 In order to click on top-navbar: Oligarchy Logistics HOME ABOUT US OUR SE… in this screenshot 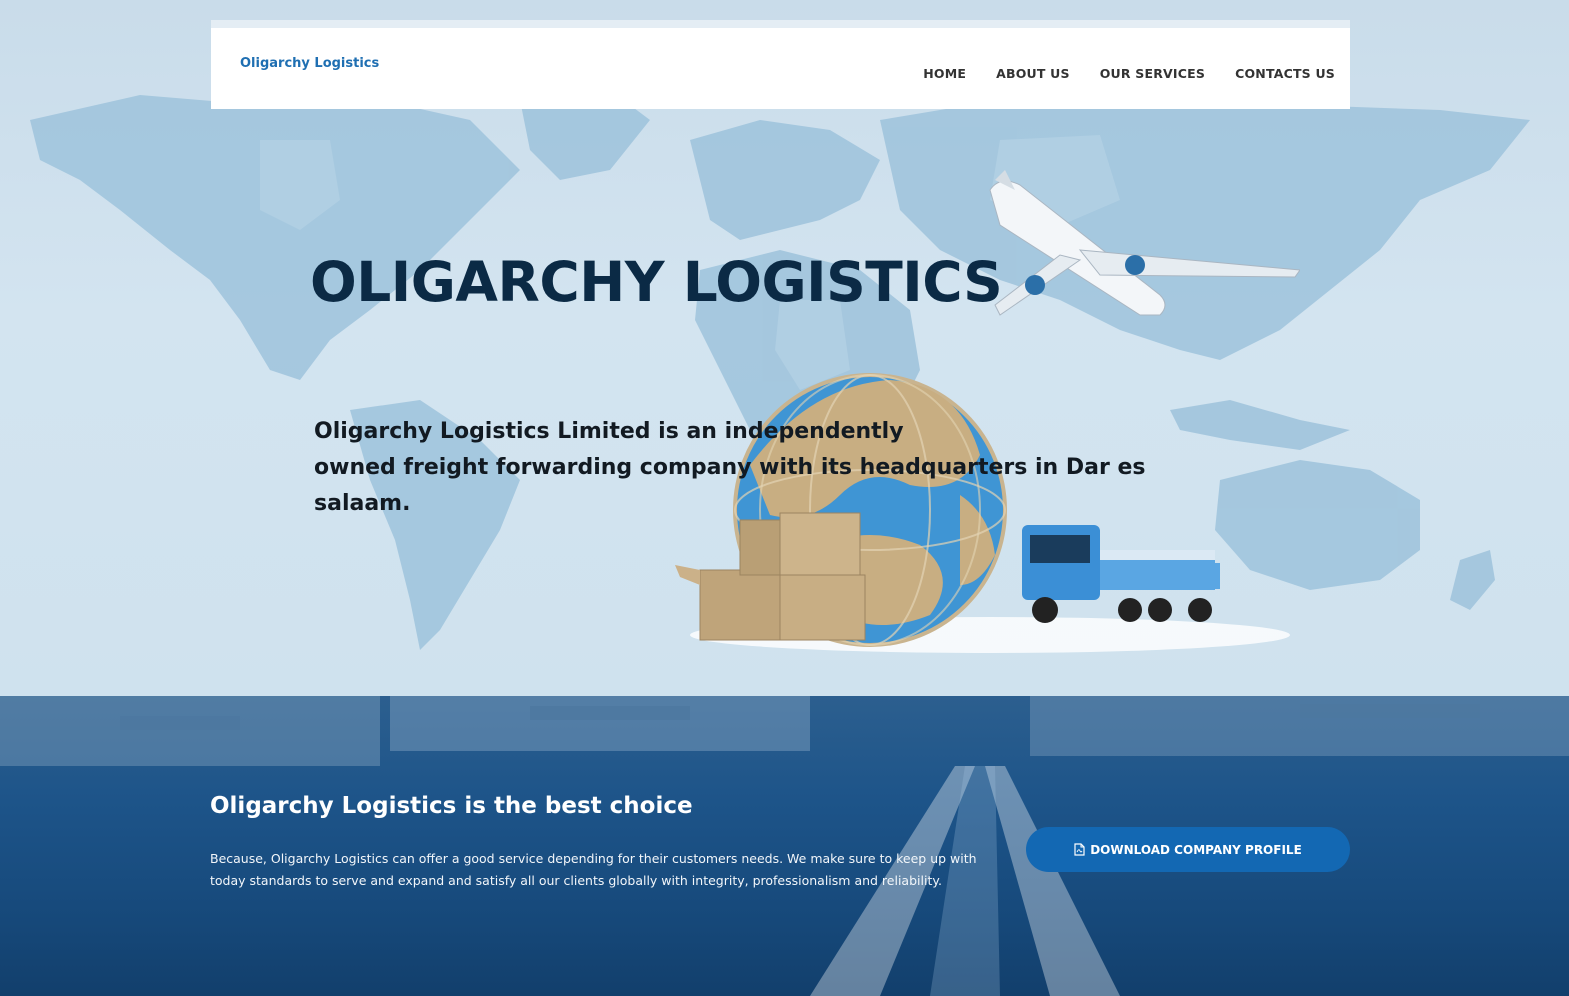, I will do `click(780, 64)`.